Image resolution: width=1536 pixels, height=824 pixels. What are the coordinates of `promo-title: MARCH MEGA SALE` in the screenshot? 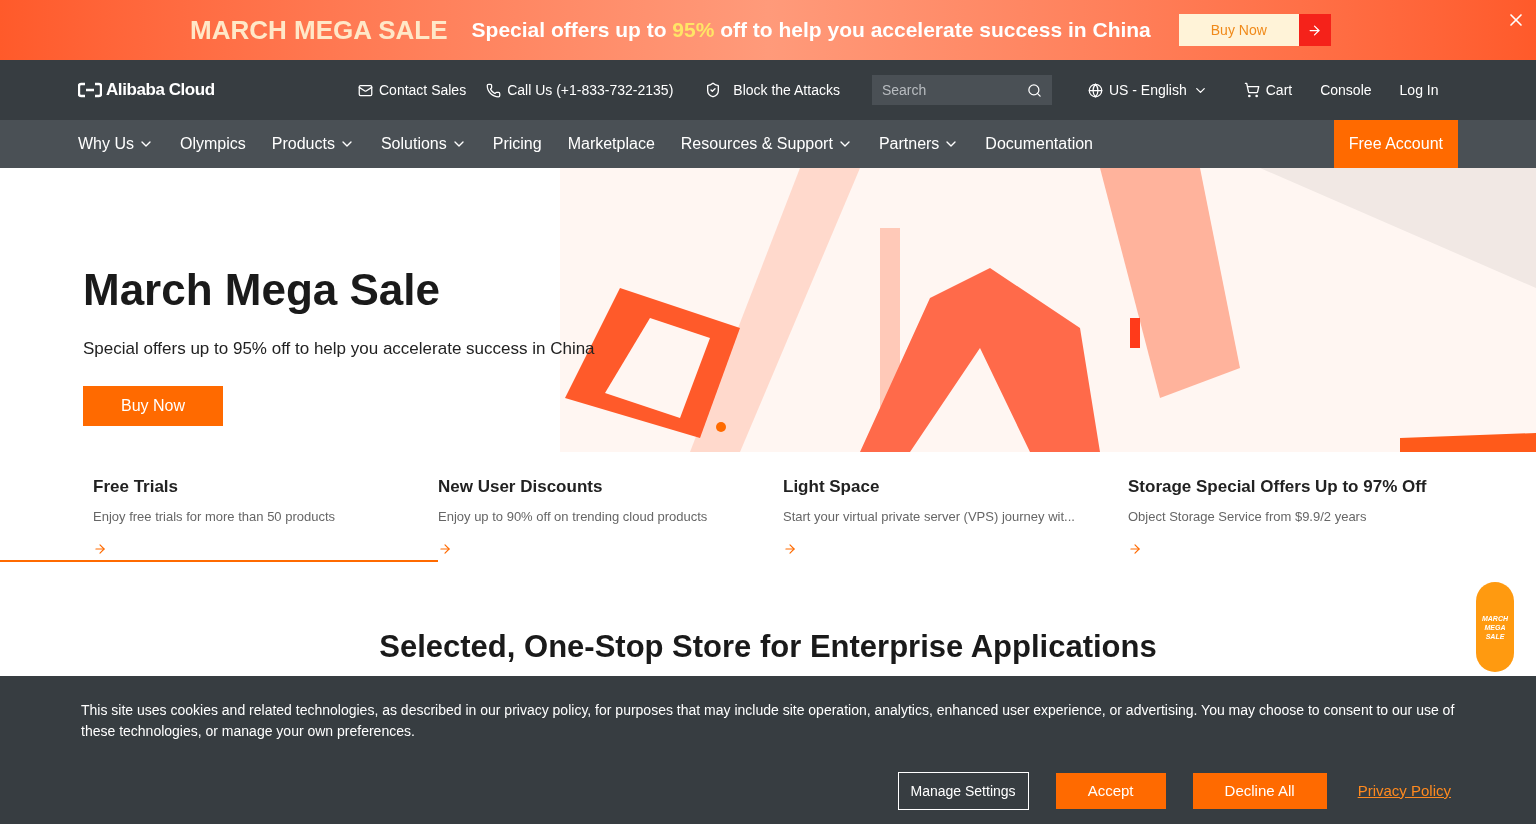 It's located at (319, 30).